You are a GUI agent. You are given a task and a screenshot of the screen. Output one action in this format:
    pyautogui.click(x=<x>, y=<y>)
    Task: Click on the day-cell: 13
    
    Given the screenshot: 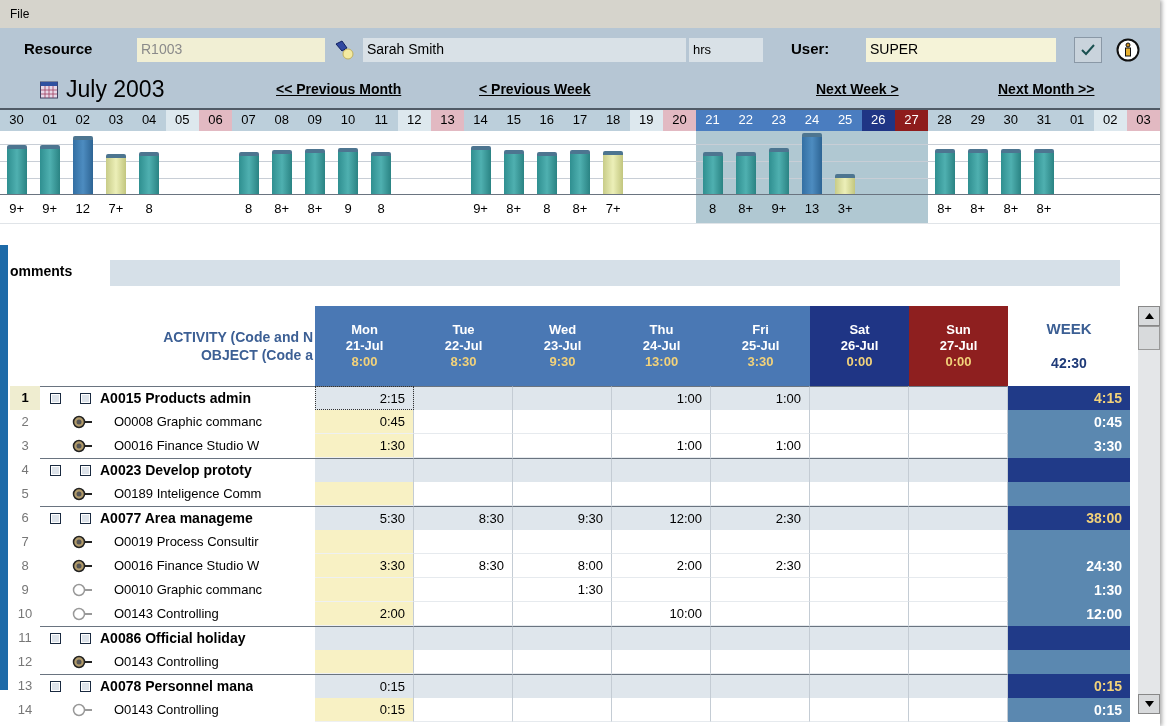 What is the action you would take?
    pyautogui.click(x=447, y=120)
    